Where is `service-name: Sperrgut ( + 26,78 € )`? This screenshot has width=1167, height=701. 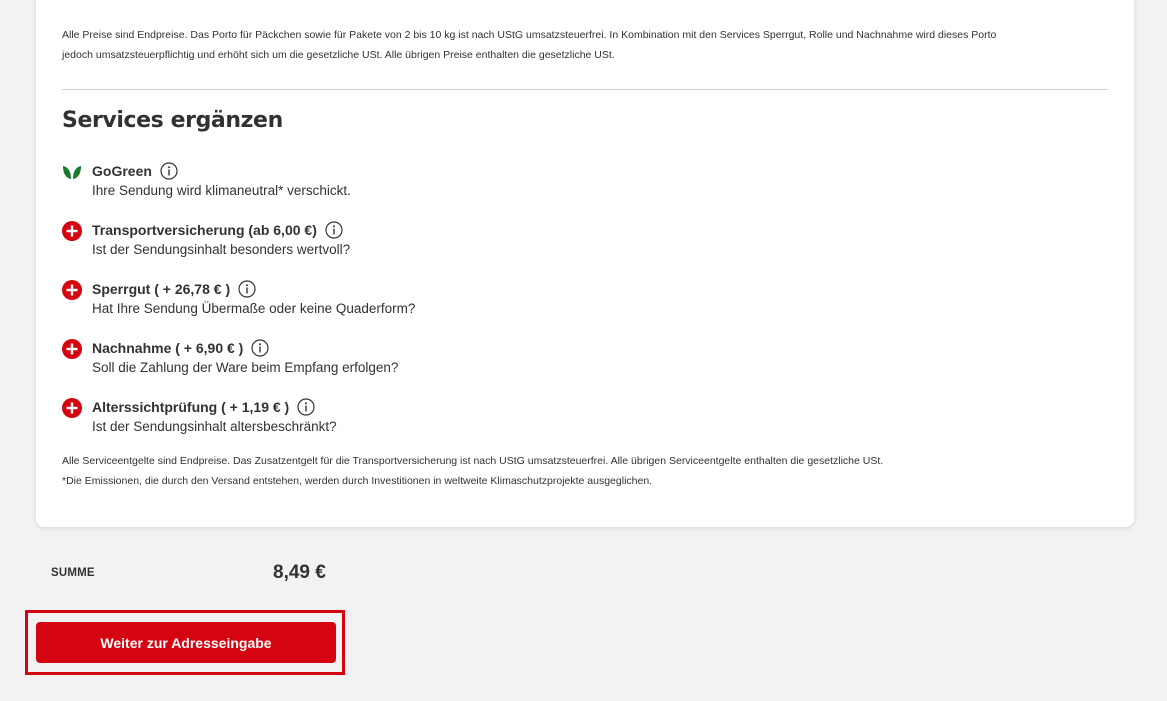 service-name: Sperrgut ( + 26,78 € ) is located at coordinates (161, 289).